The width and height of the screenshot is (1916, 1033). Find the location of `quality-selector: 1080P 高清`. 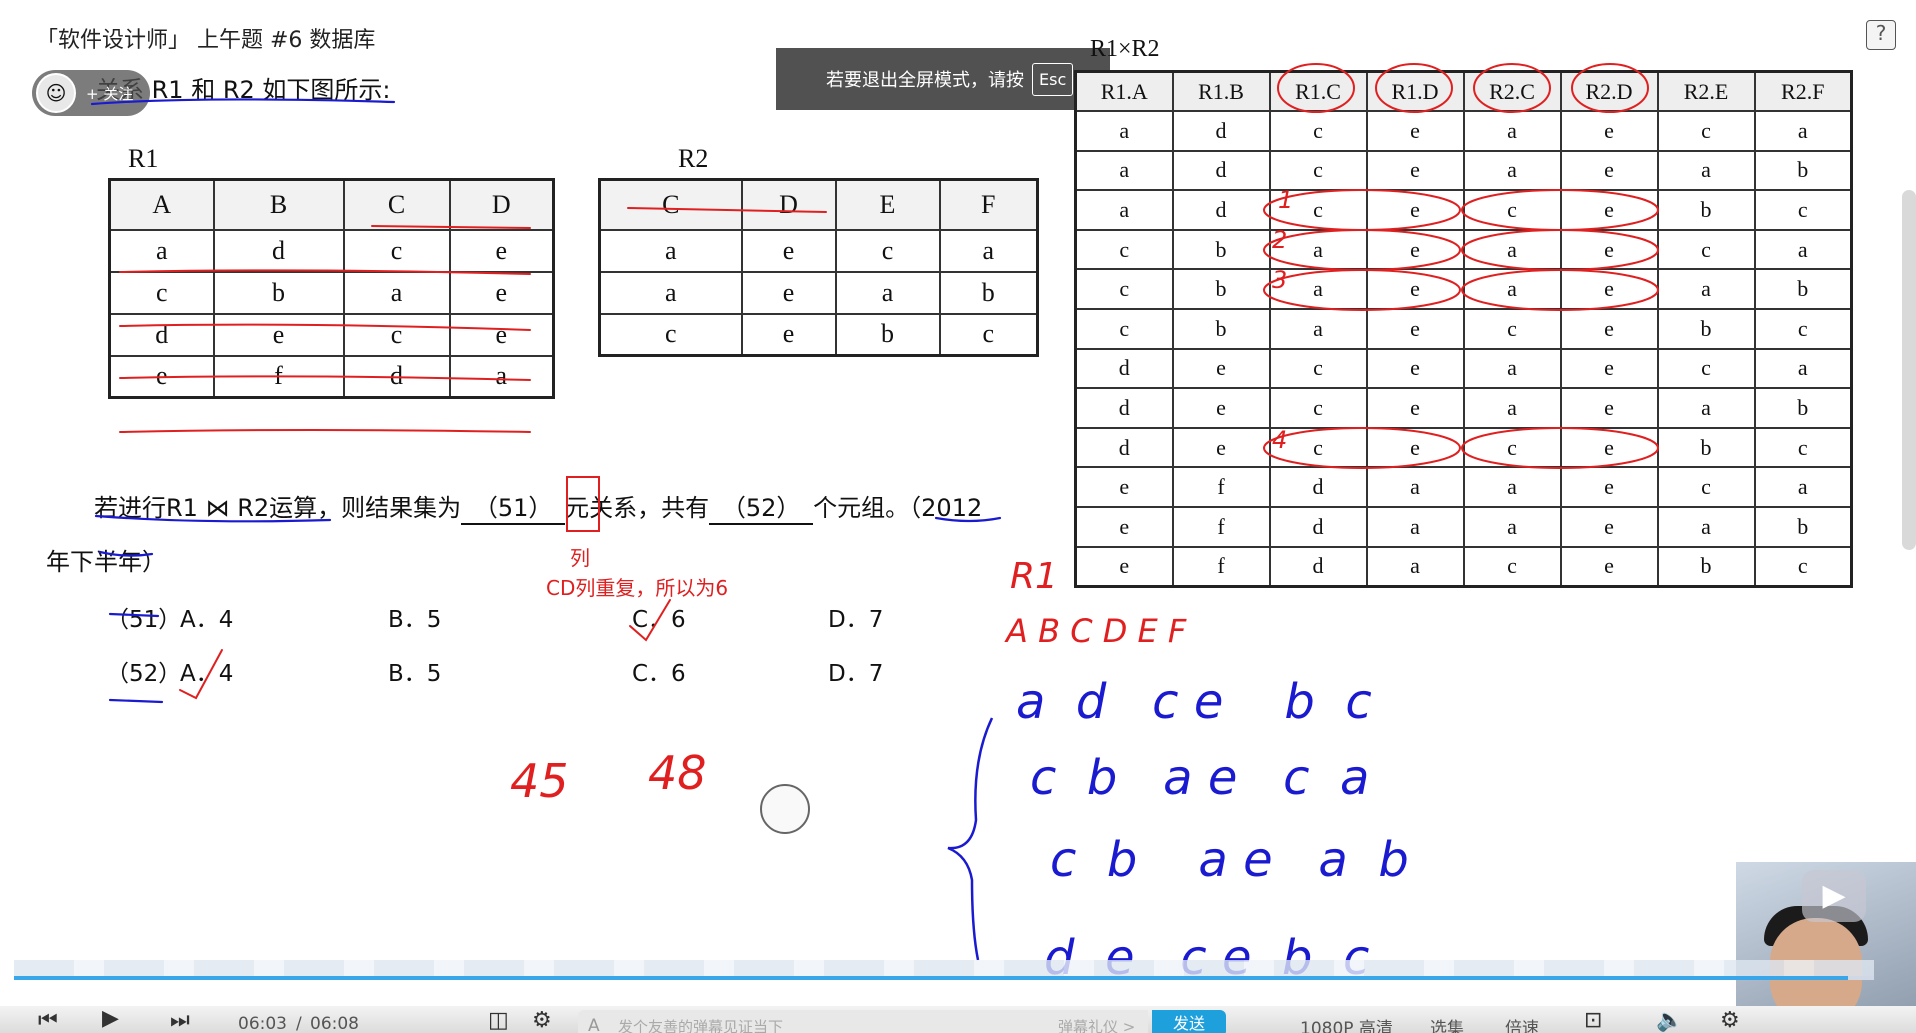

quality-selector: 1080P 高清 is located at coordinates (1346, 1023).